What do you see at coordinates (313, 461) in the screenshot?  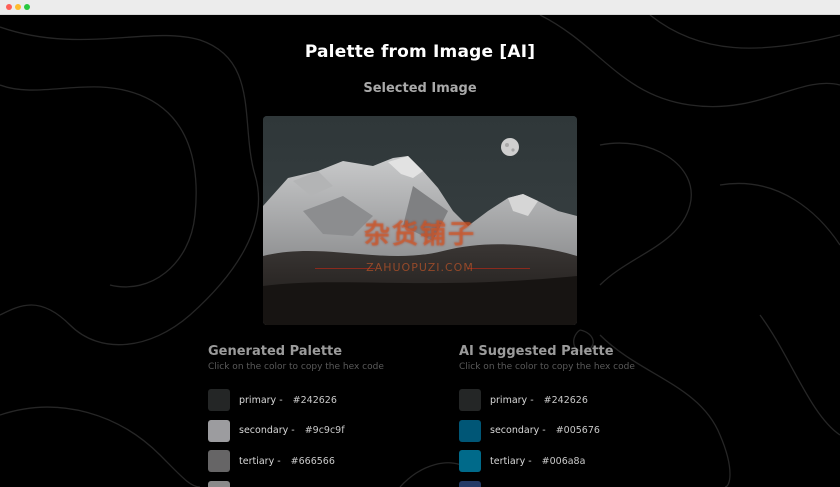 I see `color-hex: #666566` at bounding box center [313, 461].